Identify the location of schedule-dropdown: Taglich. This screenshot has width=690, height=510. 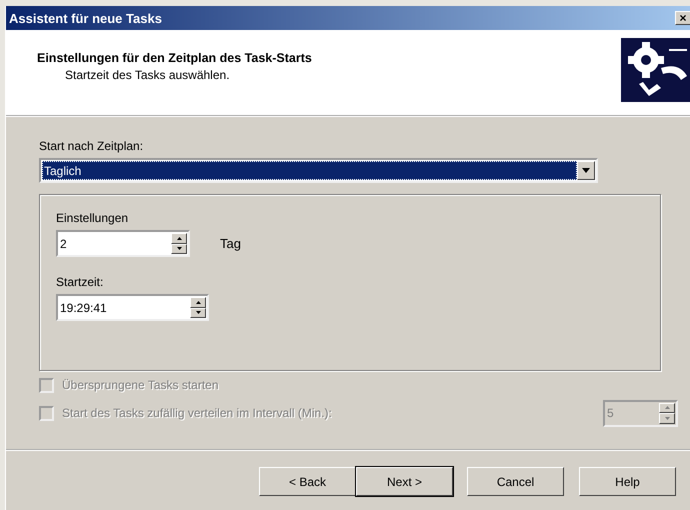
(318, 170).